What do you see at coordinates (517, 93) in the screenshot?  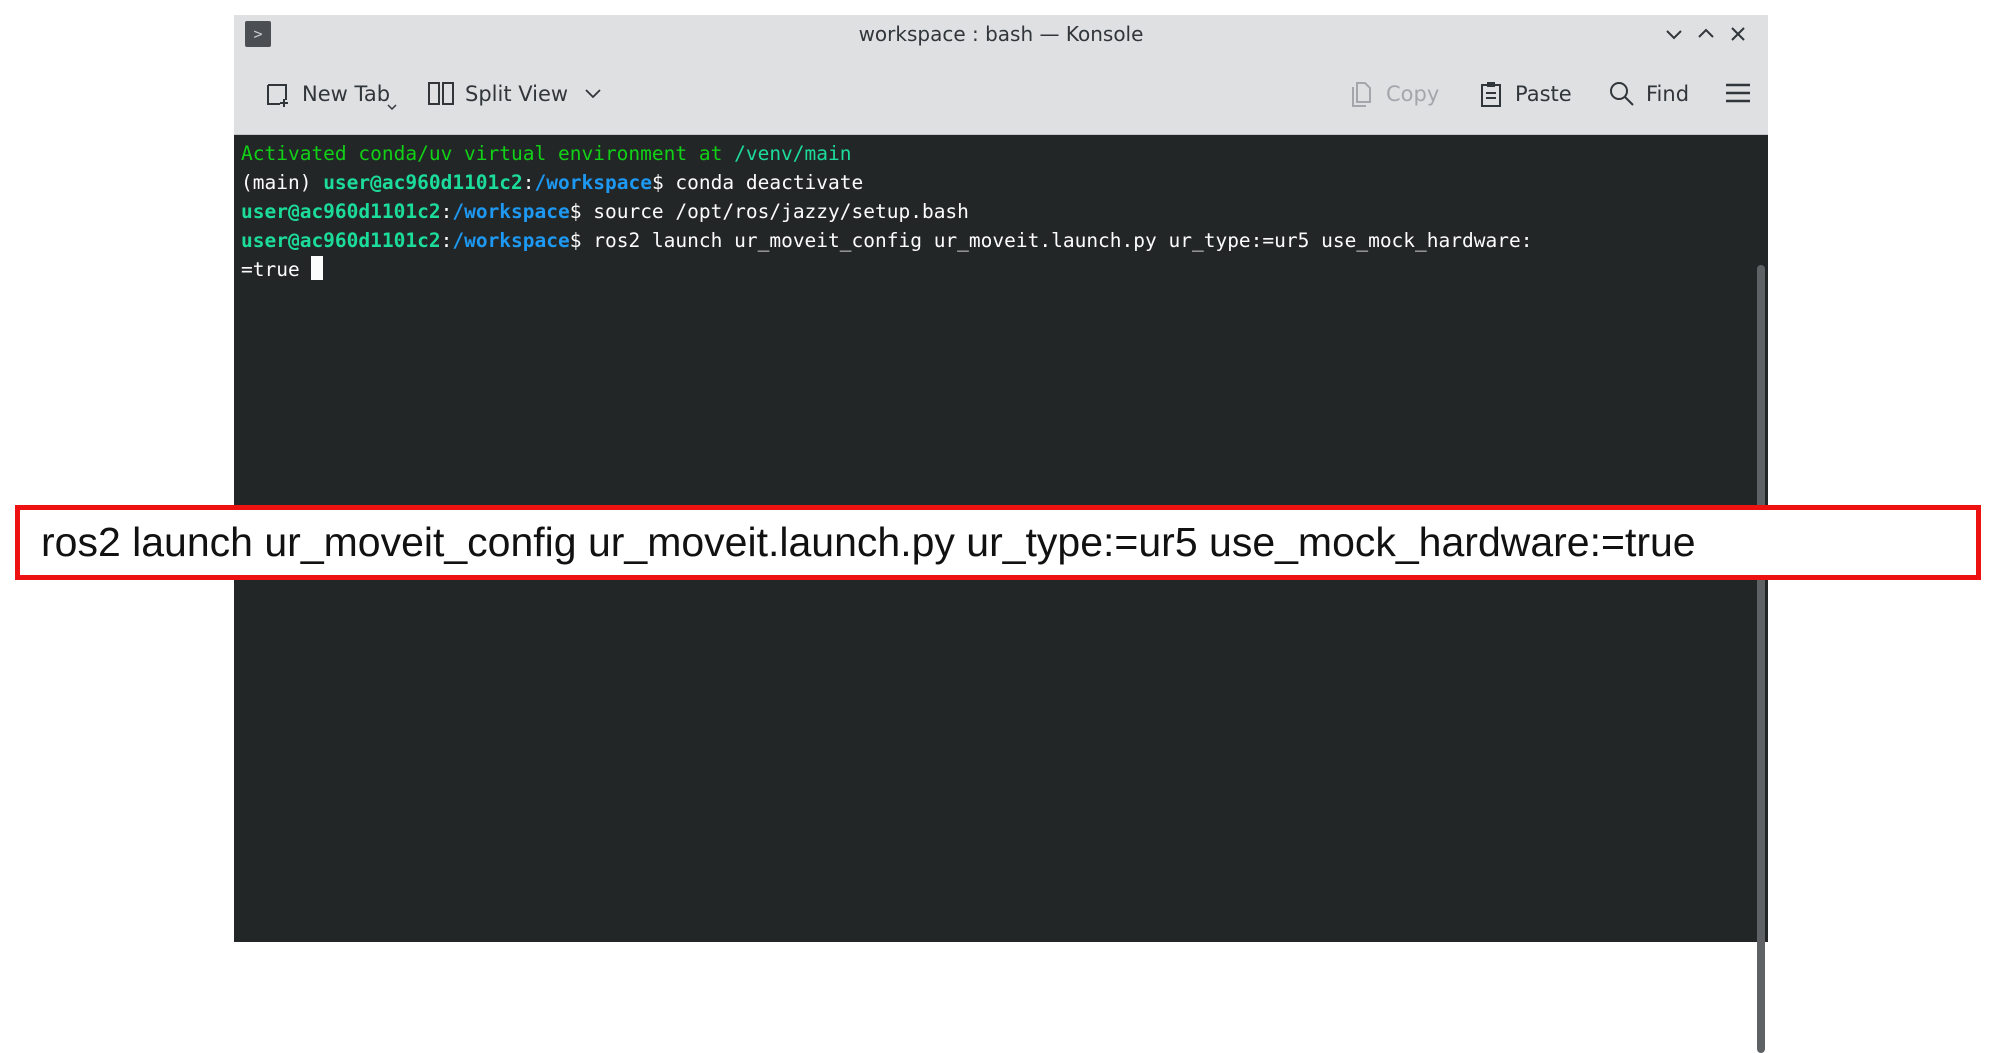 I see `split-view-label: Split View` at bounding box center [517, 93].